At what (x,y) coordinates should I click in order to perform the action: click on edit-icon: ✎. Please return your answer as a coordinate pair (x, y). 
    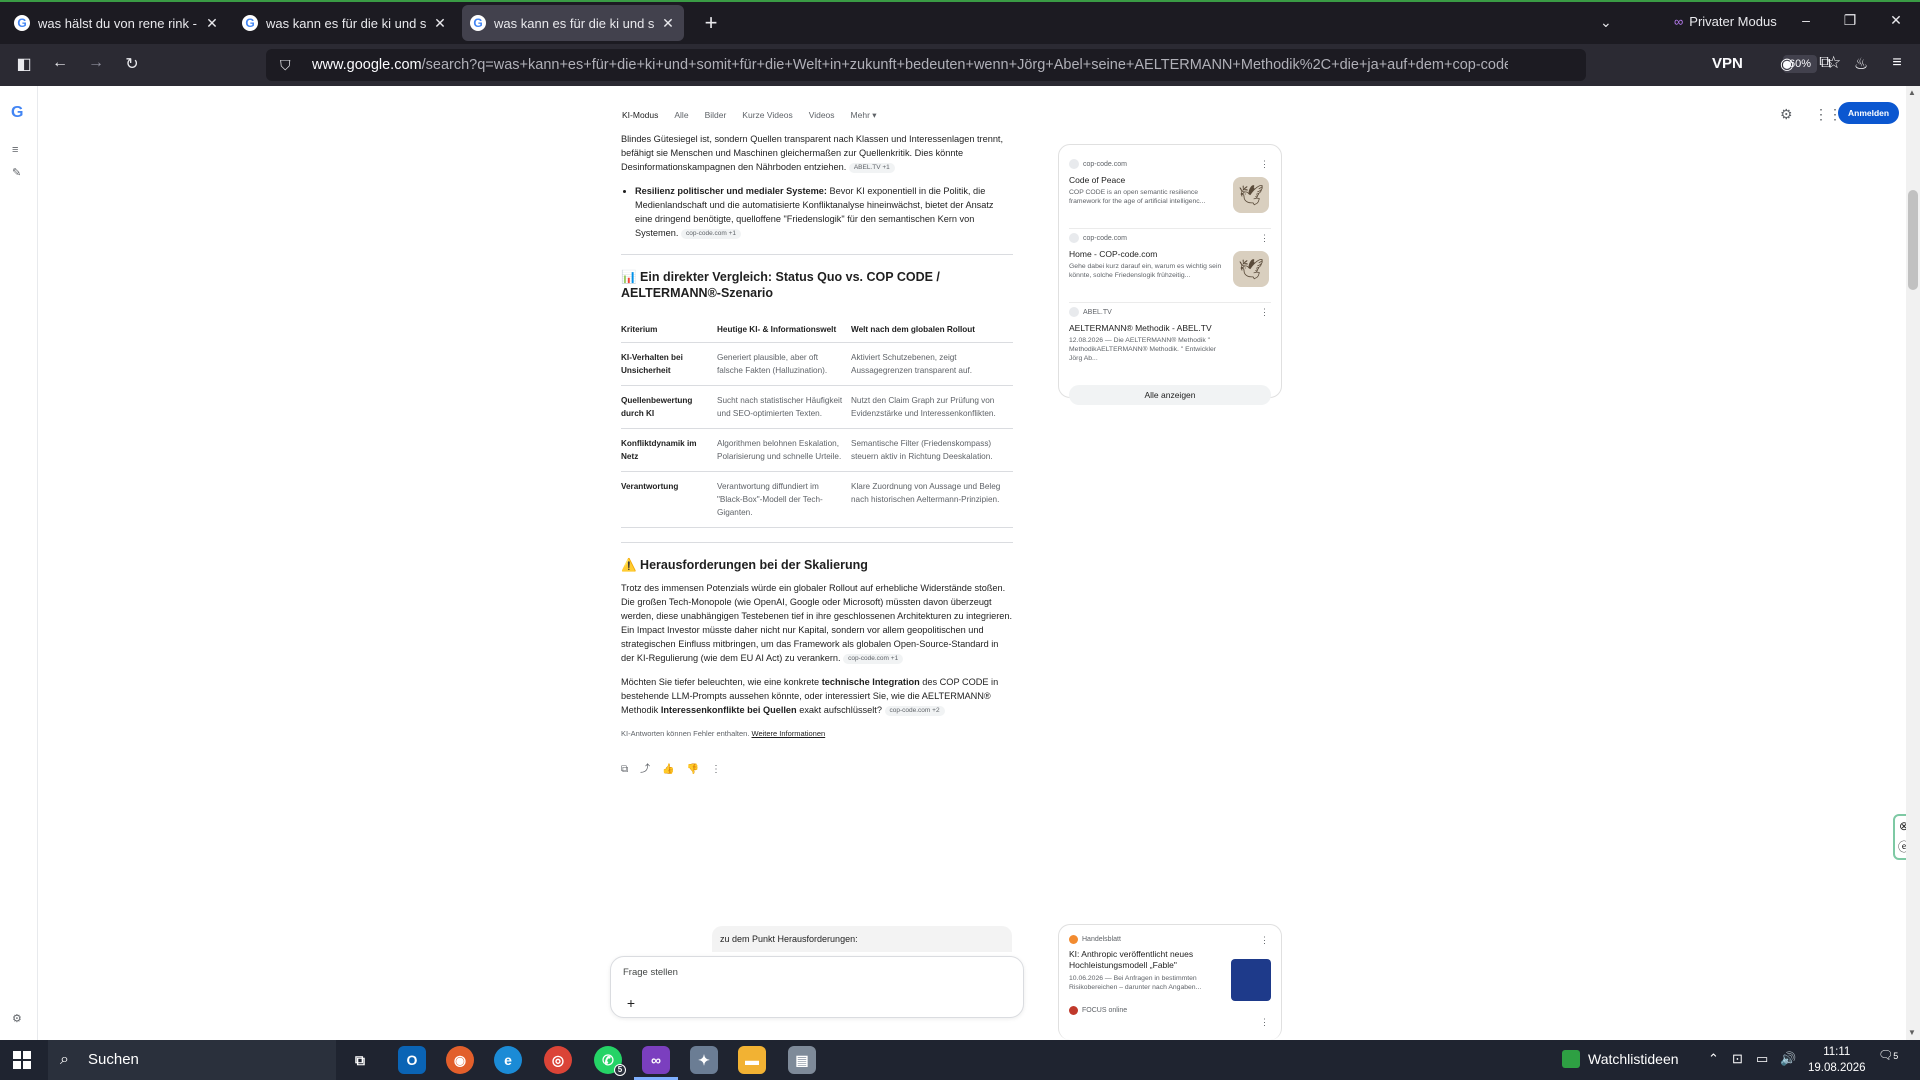
    Looking at the image, I should click on (16, 172).